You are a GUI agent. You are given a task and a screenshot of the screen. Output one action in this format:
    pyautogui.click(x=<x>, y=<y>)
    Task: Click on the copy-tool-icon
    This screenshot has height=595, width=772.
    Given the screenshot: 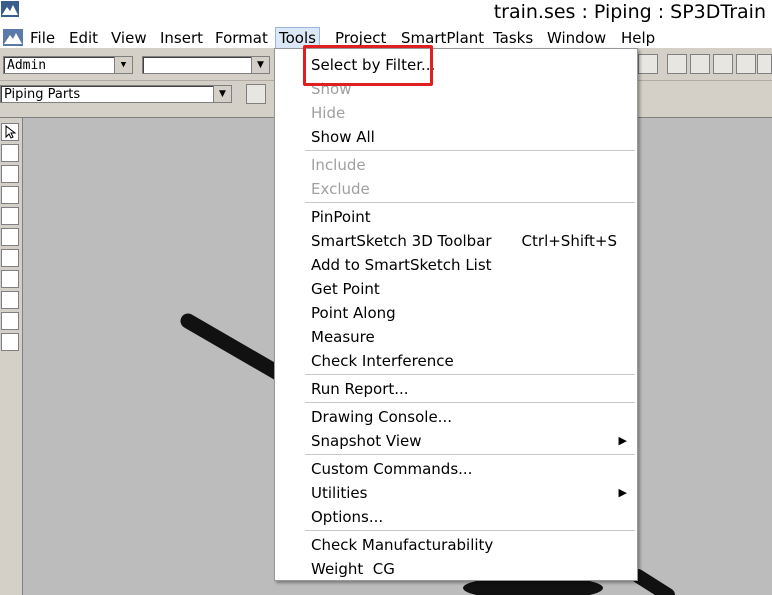 What is the action you would take?
    pyautogui.click(x=700, y=64)
    